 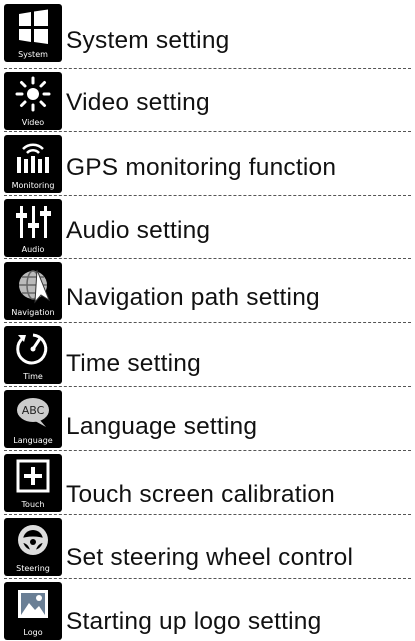 I want to click on icon-caption: Steering, so click(x=33, y=568).